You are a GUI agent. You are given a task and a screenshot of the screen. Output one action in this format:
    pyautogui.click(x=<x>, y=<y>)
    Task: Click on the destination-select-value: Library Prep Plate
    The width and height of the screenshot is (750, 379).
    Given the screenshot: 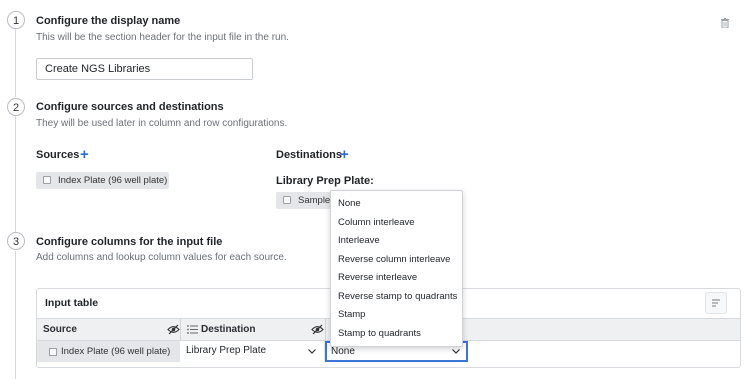 What is the action you would take?
    pyautogui.click(x=226, y=350)
    